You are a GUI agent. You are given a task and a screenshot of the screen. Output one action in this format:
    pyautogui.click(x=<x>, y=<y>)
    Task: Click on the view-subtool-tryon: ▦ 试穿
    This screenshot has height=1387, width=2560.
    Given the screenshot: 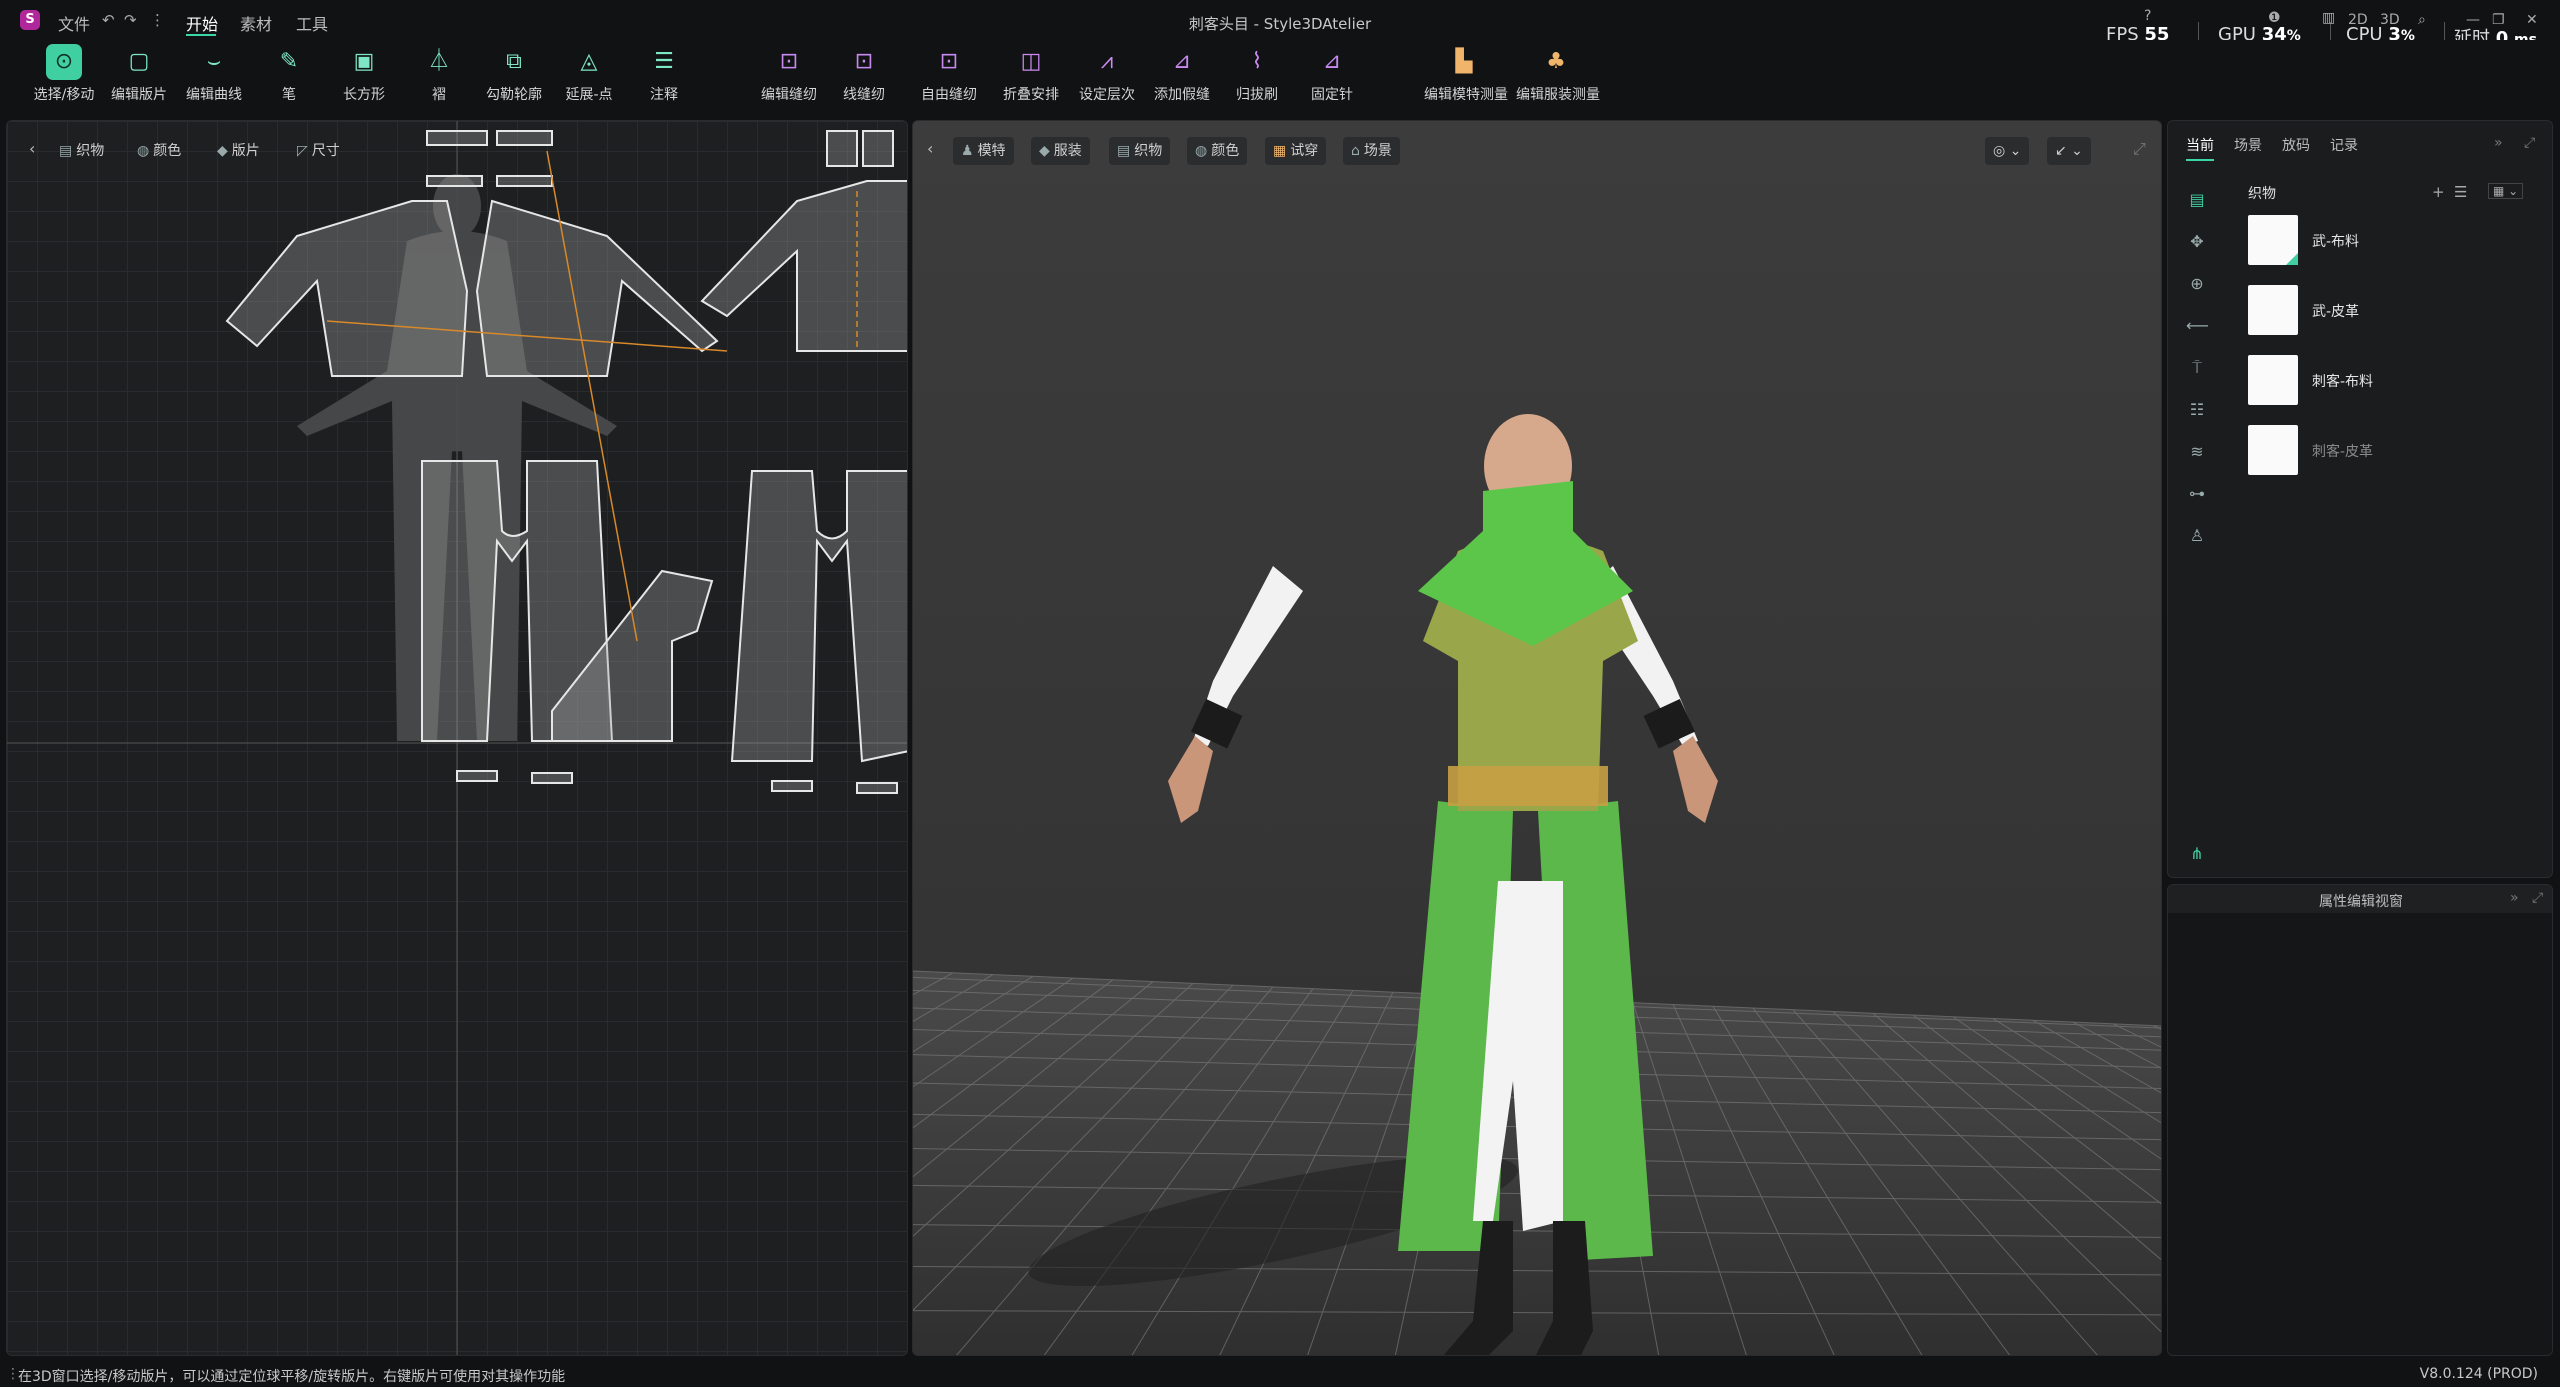 What is the action you would take?
    pyautogui.click(x=1296, y=151)
    